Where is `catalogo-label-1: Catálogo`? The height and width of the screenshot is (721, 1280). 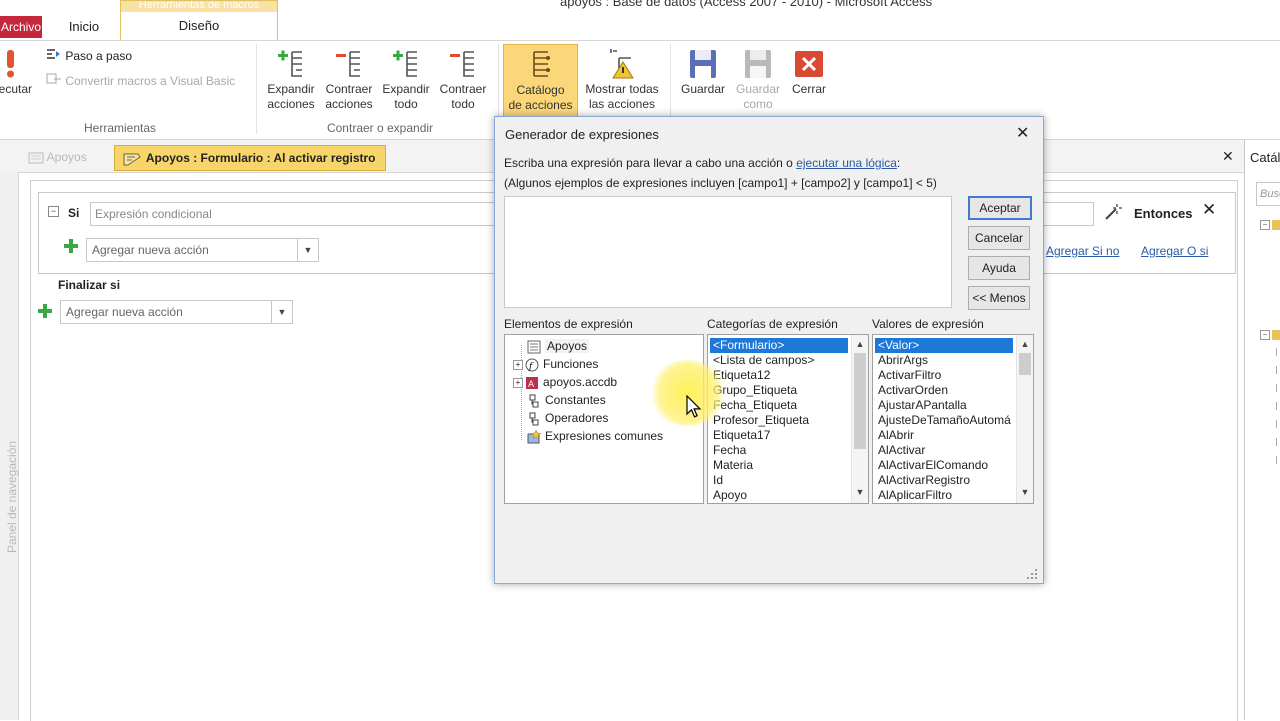 catalogo-label-1: Catálogo is located at coordinates (540, 90).